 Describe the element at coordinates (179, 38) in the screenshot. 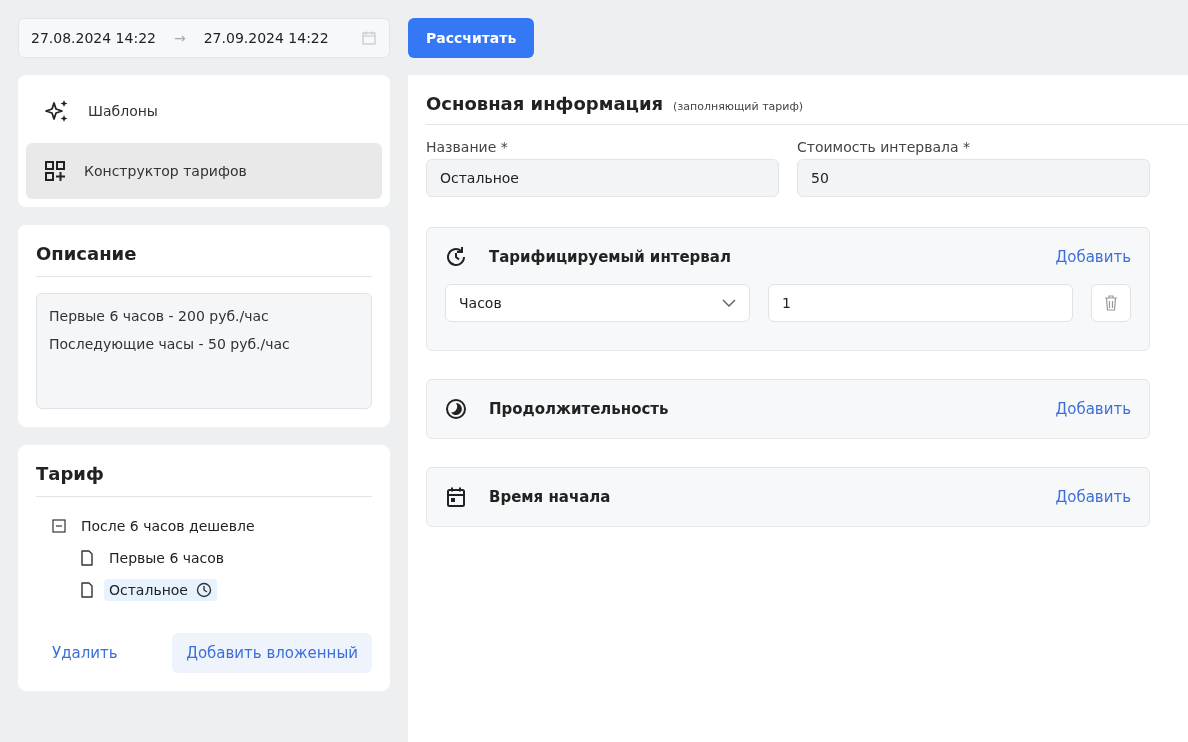

I see `range-arrow: →` at that location.